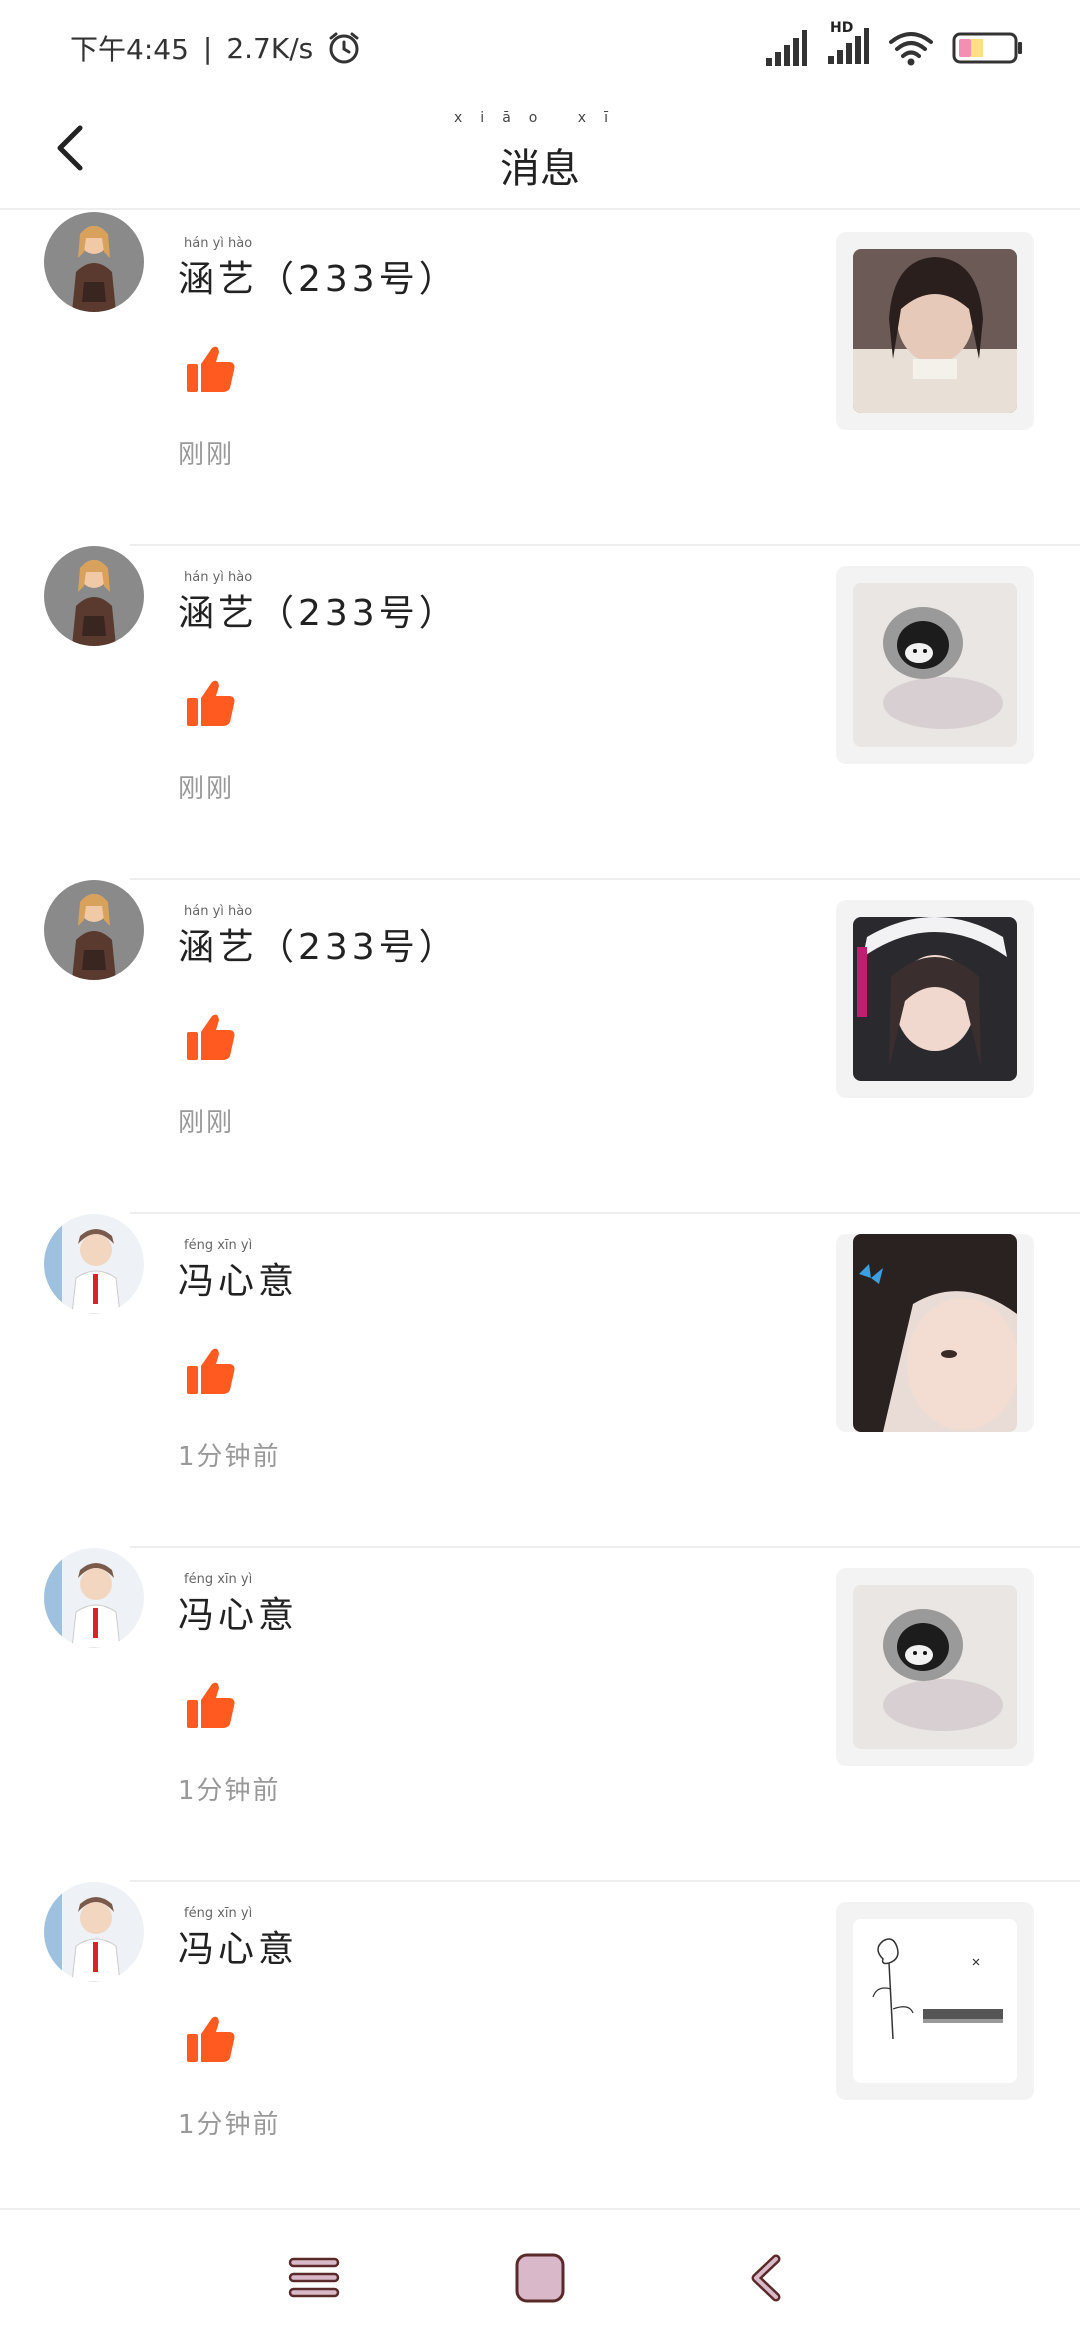 This screenshot has height=2340, width=1080. What do you see at coordinates (786, 48) in the screenshot?
I see `signal-icon` at bounding box center [786, 48].